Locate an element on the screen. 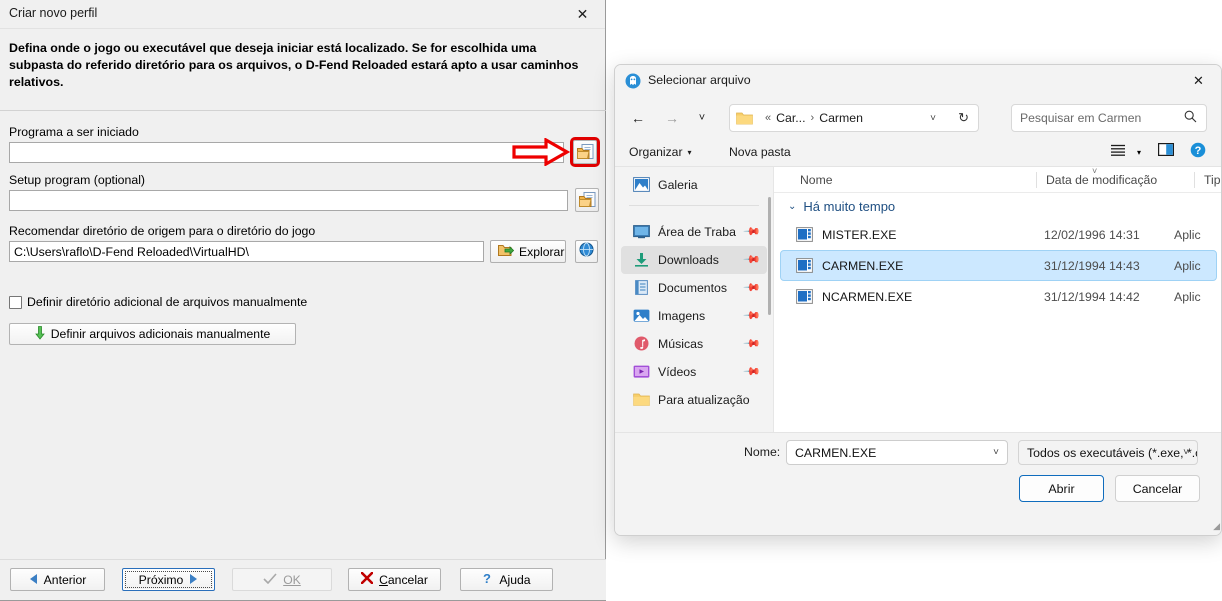 The image size is (1222, 601). sidebar-item-documentos: Documentos 📌 is located at coordinates (694, 288).